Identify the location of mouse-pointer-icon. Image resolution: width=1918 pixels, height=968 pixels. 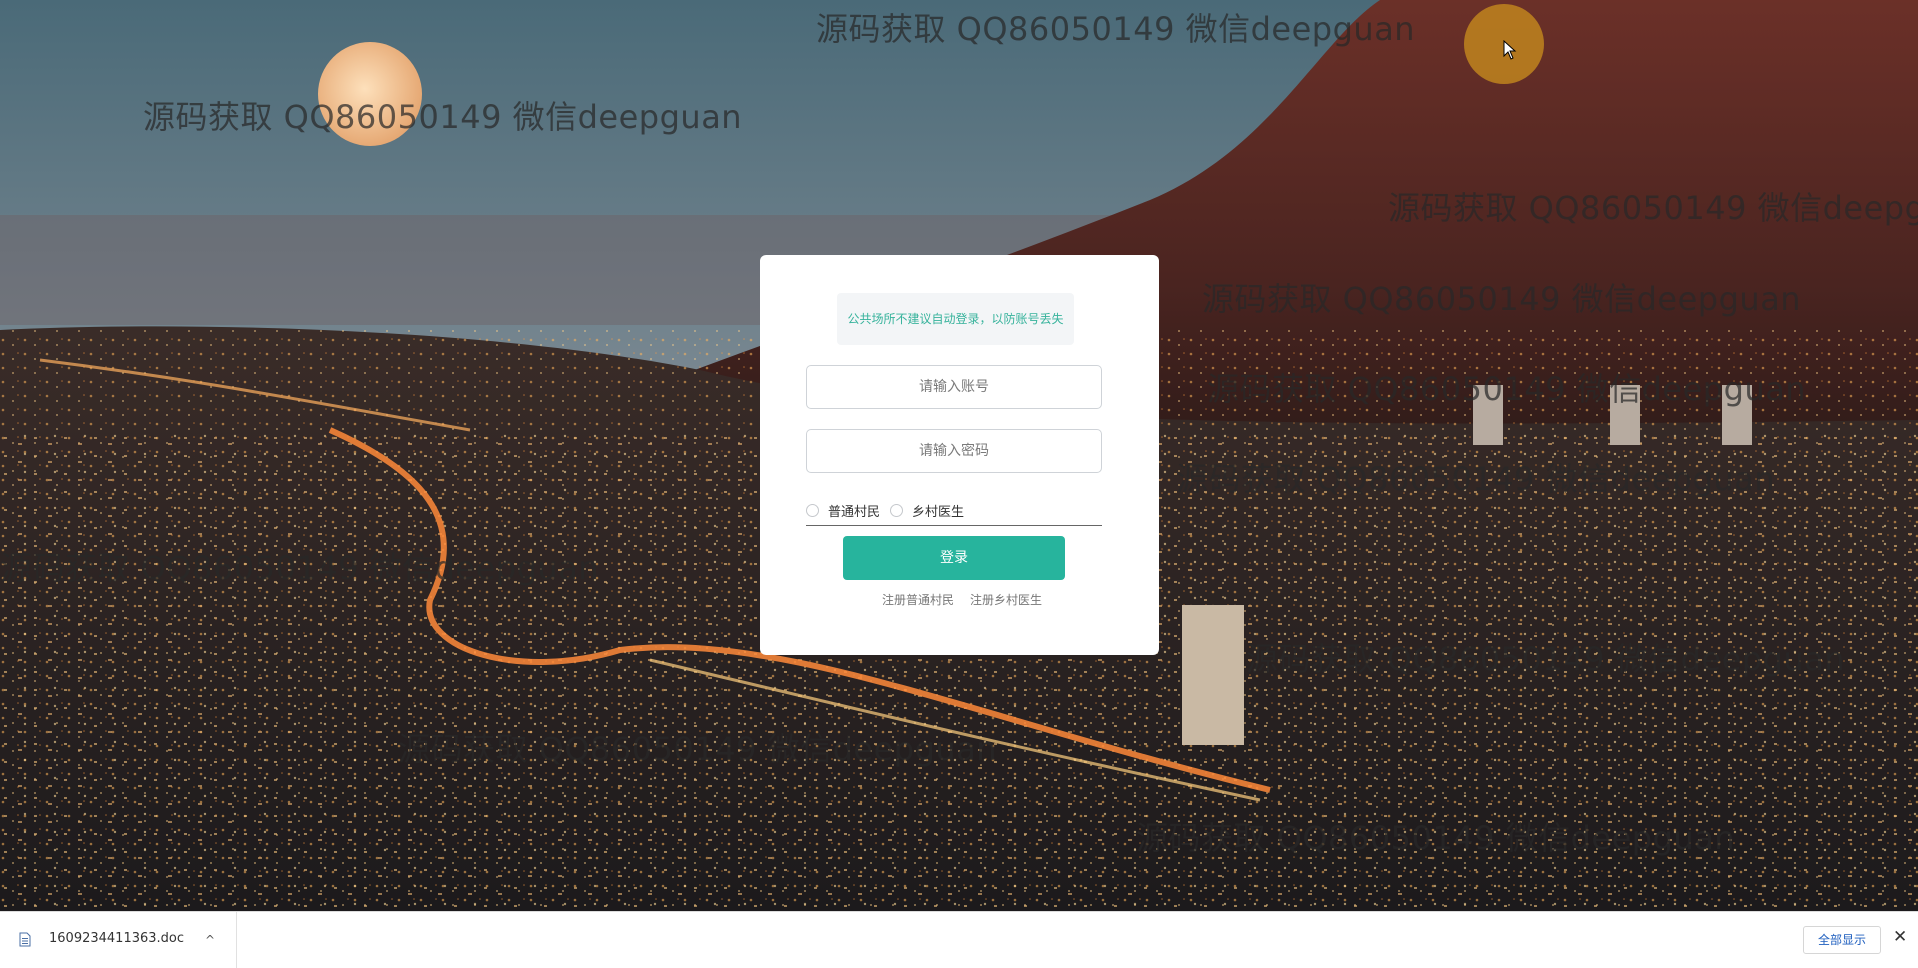
(1510, 50).